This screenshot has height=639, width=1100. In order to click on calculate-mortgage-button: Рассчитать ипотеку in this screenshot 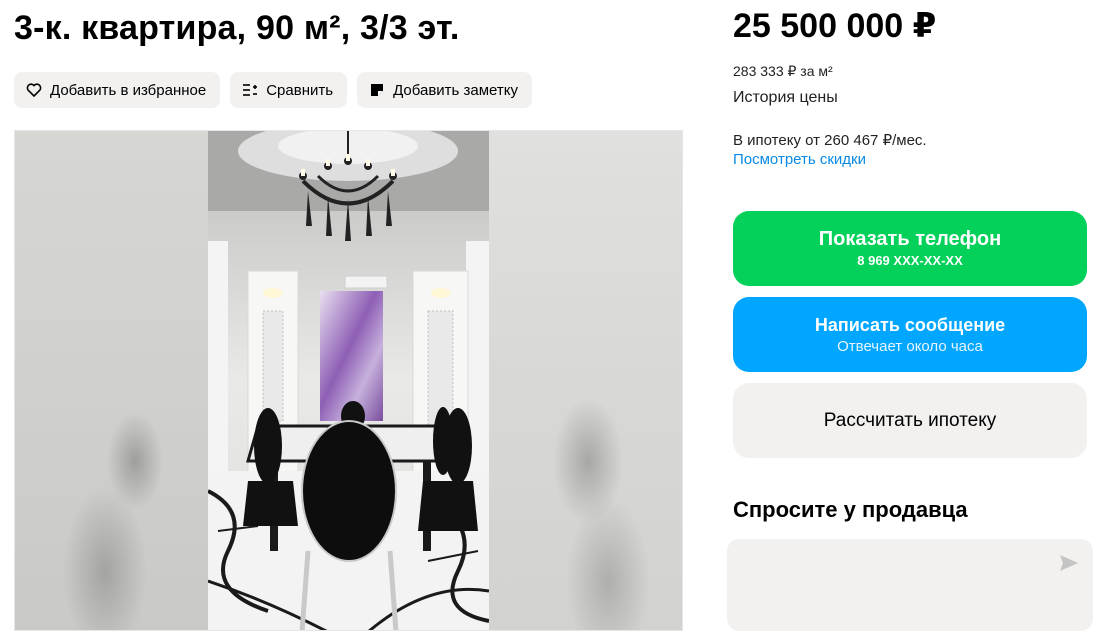, I will do `click(910, 420)`.